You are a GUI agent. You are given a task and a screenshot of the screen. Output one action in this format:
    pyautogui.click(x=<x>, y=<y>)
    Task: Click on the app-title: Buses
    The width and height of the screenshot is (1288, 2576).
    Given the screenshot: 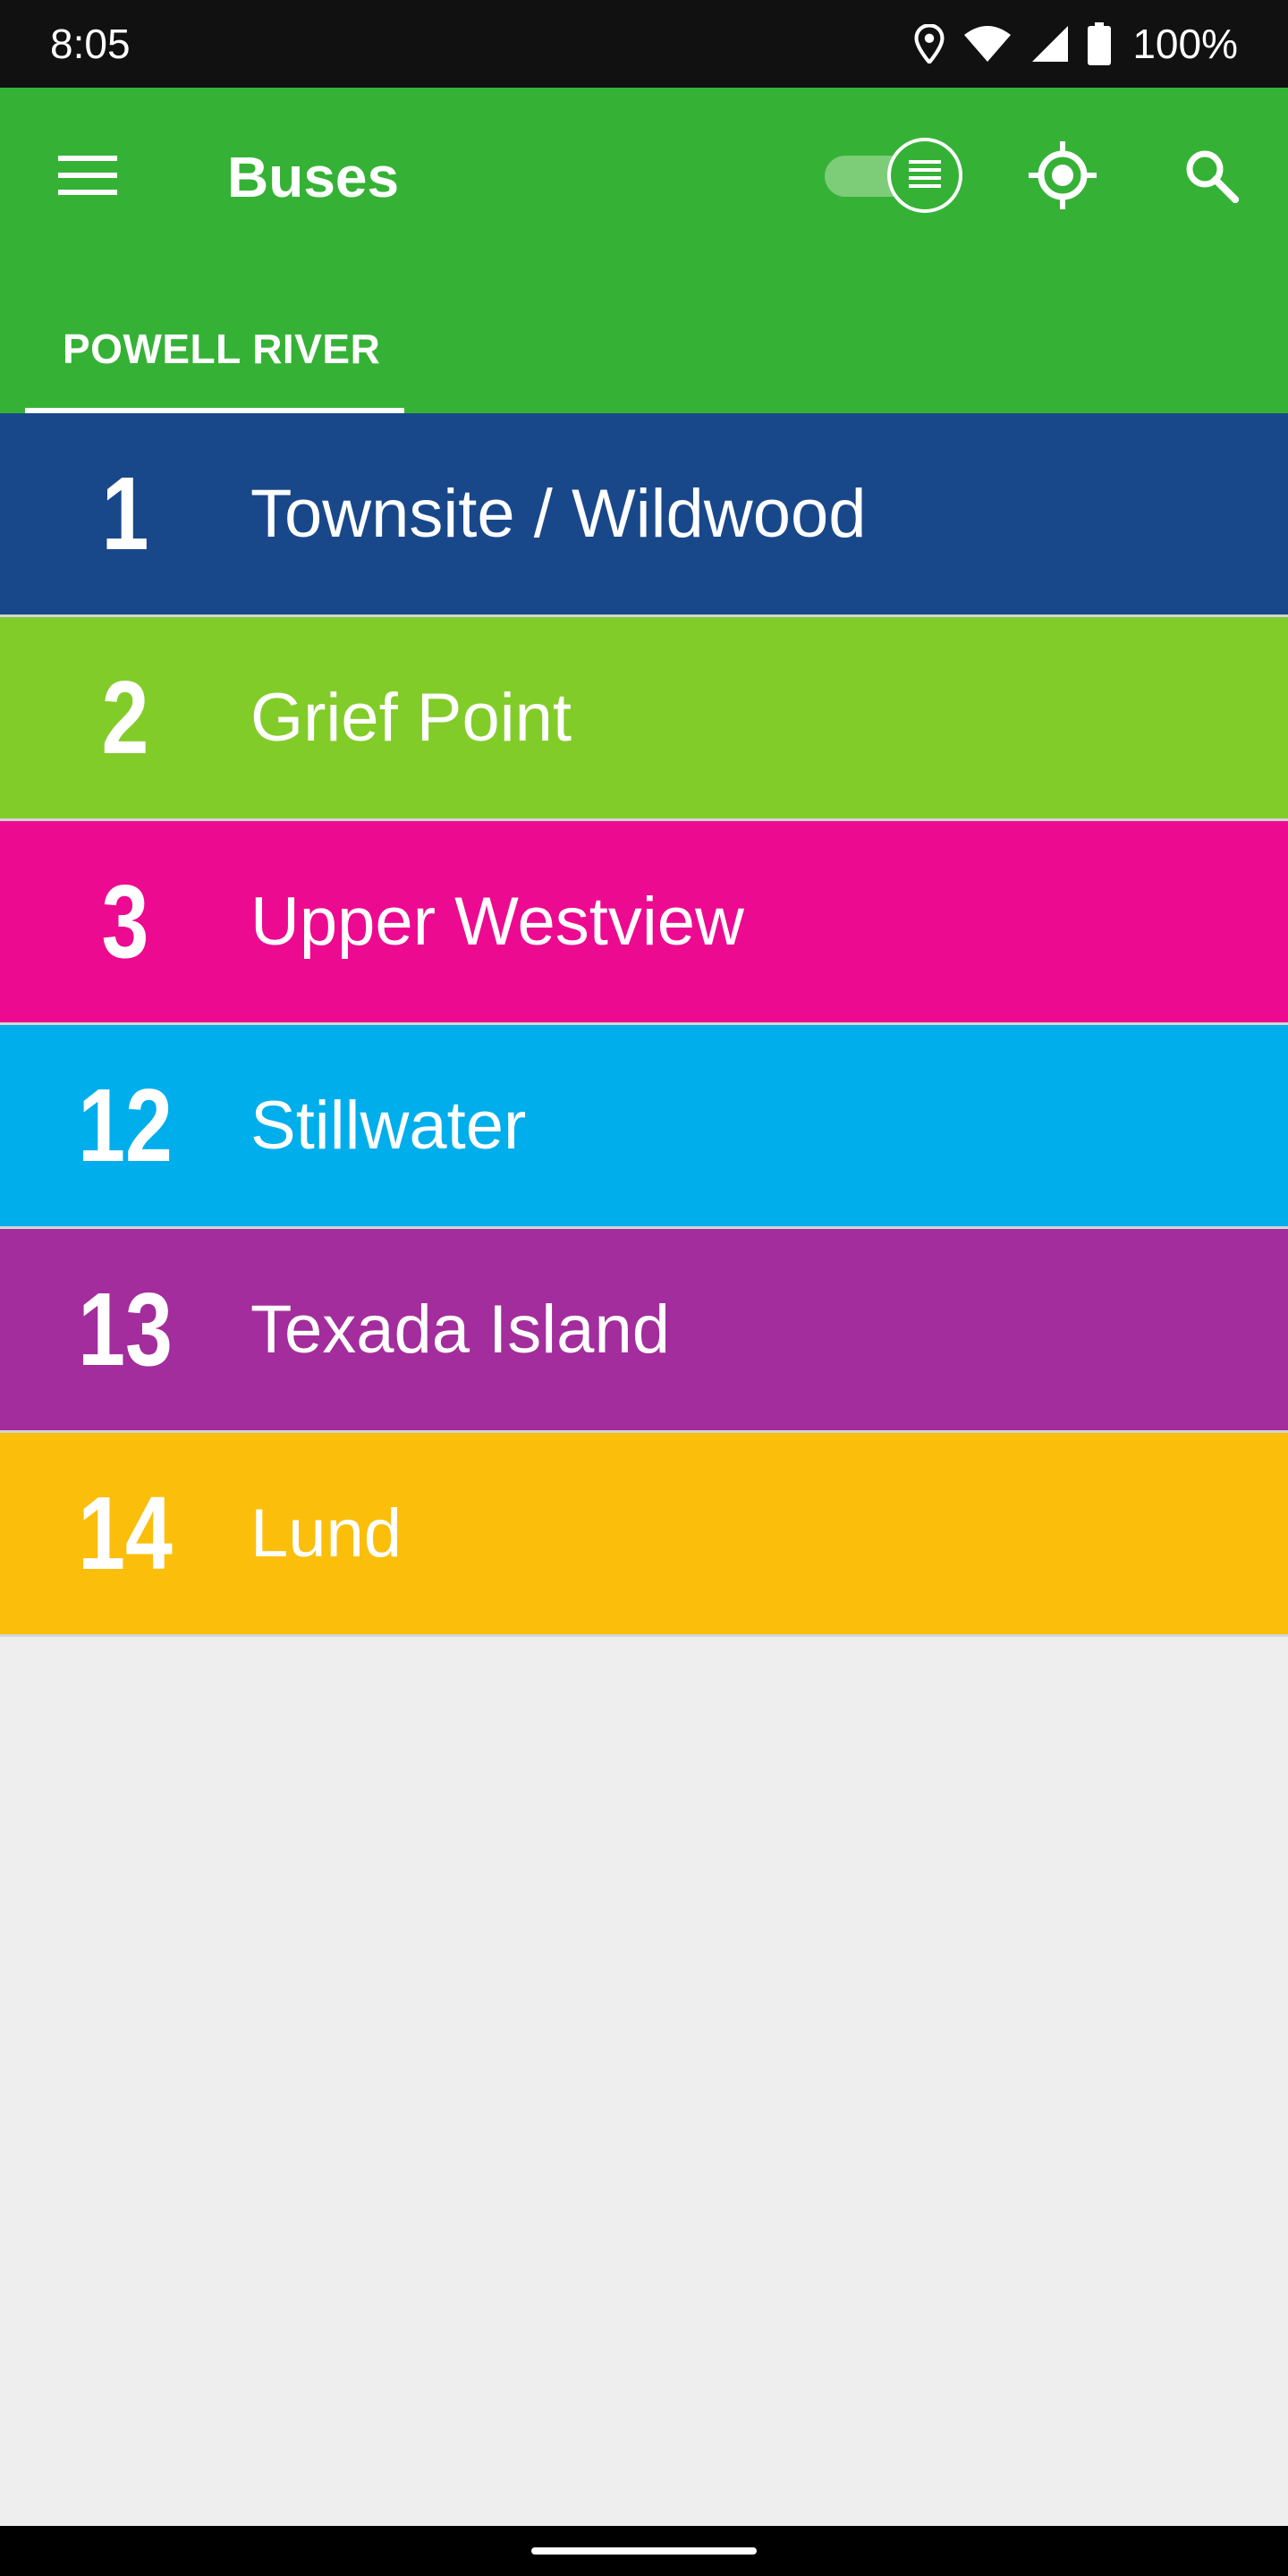 What is the action you would take?
    pyautogui.click(x=313, y=177)
    